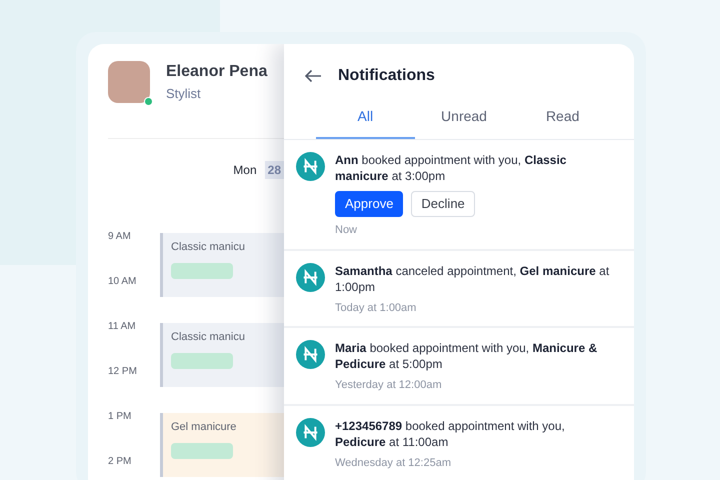 The image size is (720, 480). I want to click on notification-time: Now, so click(346, 230).